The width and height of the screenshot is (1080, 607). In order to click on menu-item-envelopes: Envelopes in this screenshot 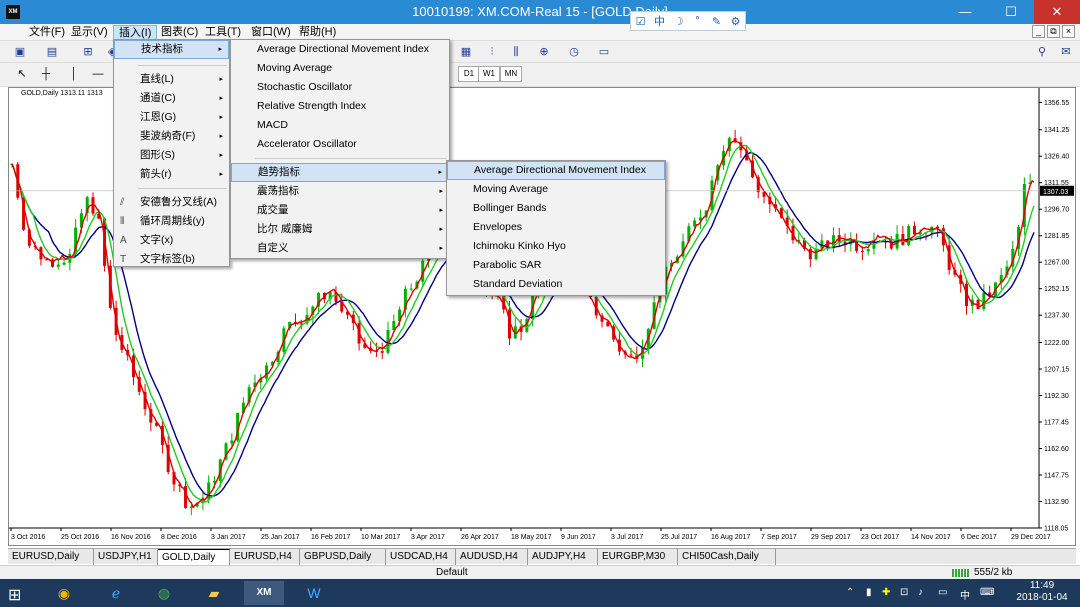, I will do `click(556, 227)`.